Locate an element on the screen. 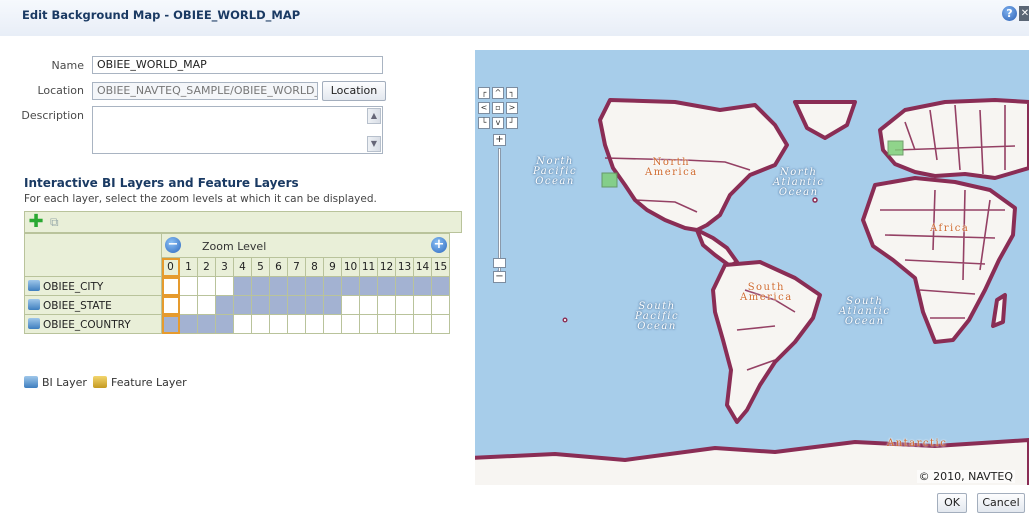 The image size is (1029, 518). cancel-button: Cancel is located at coordinates (1001, 503).